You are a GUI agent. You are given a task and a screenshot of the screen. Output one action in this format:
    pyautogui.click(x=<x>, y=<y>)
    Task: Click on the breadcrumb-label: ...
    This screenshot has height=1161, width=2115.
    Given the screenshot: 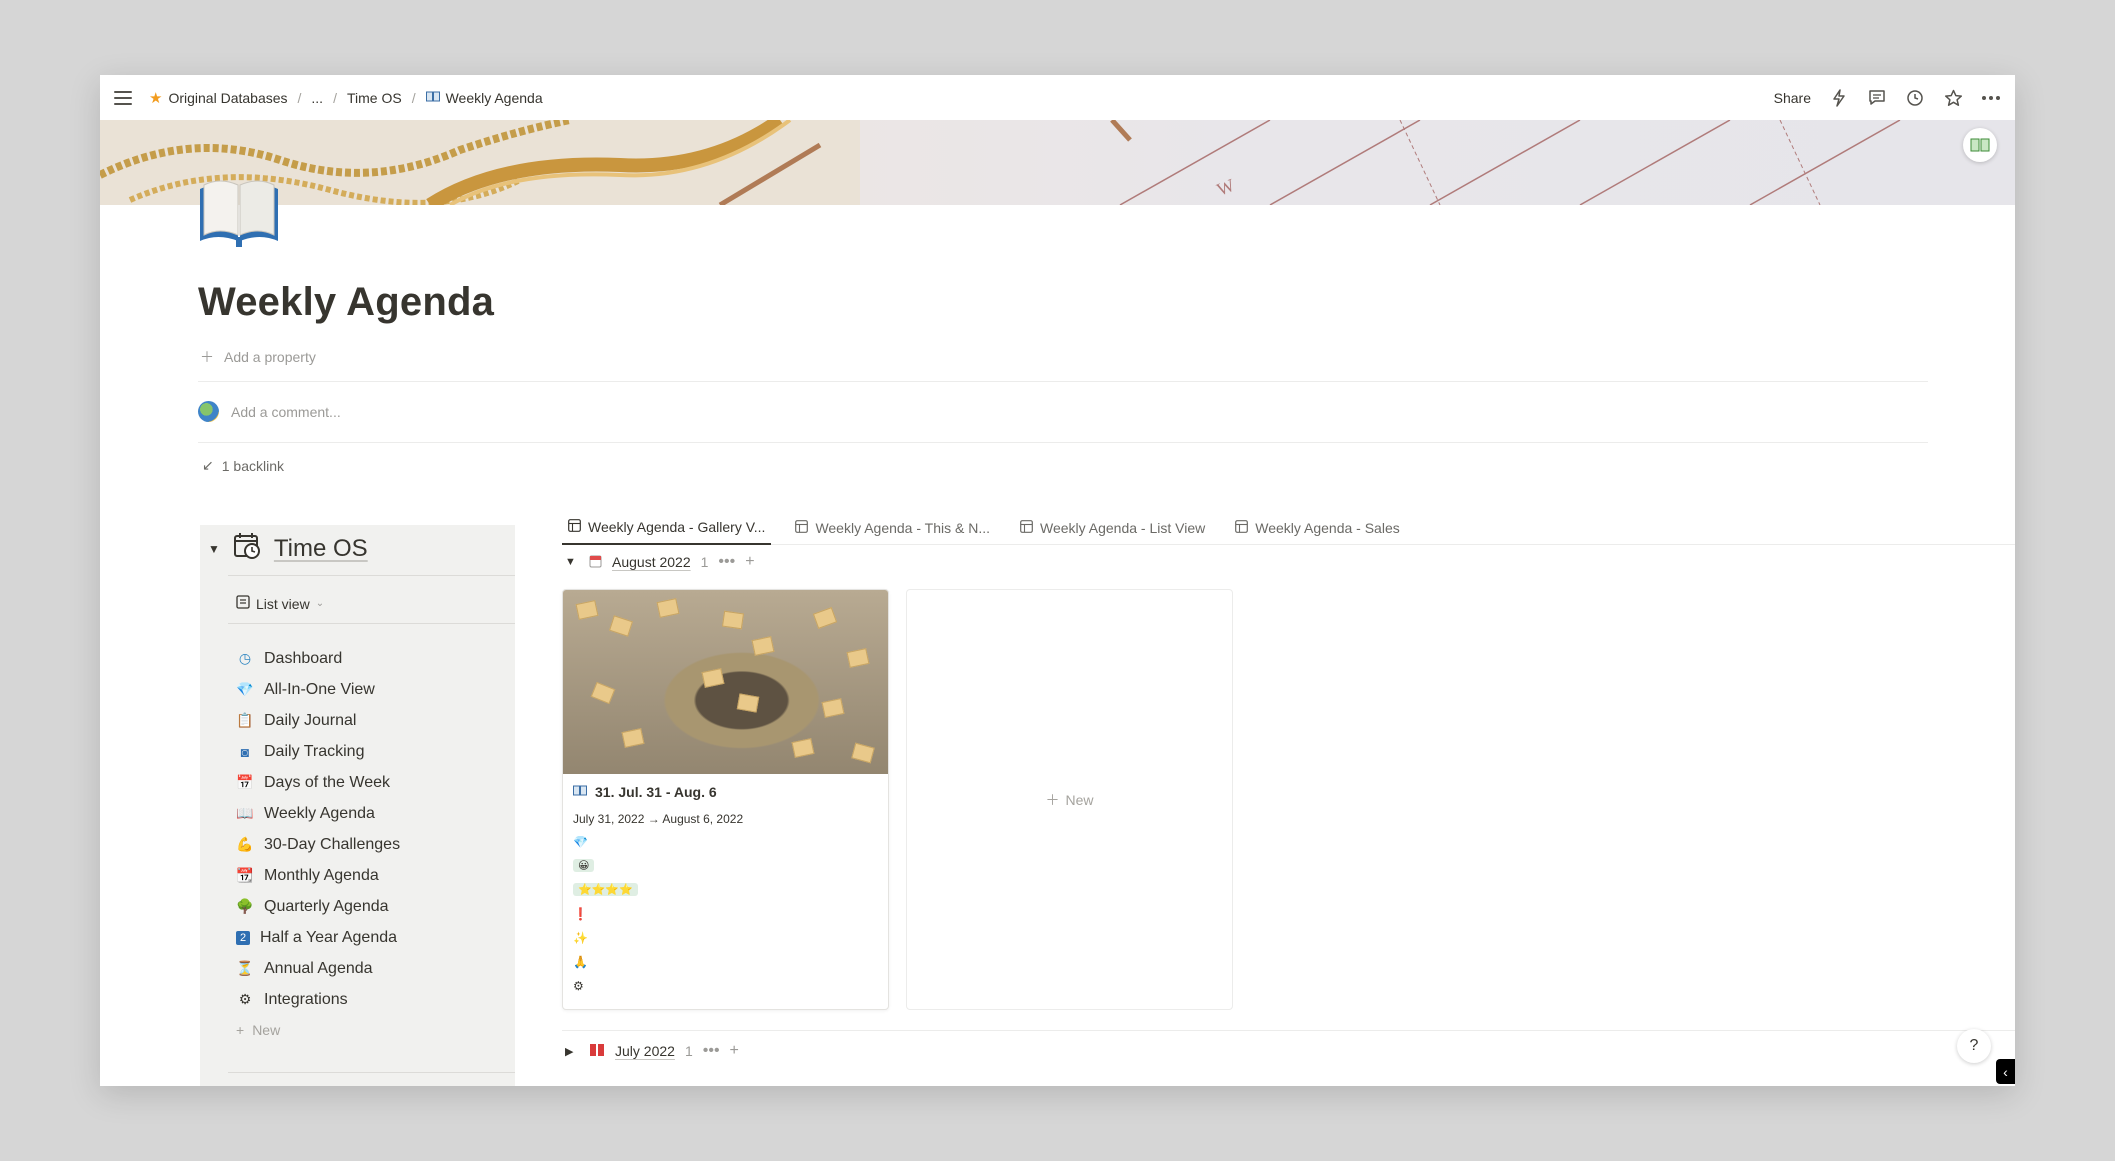 What is the action you would take?
    pyautogui.click(x=317, y=97)
    